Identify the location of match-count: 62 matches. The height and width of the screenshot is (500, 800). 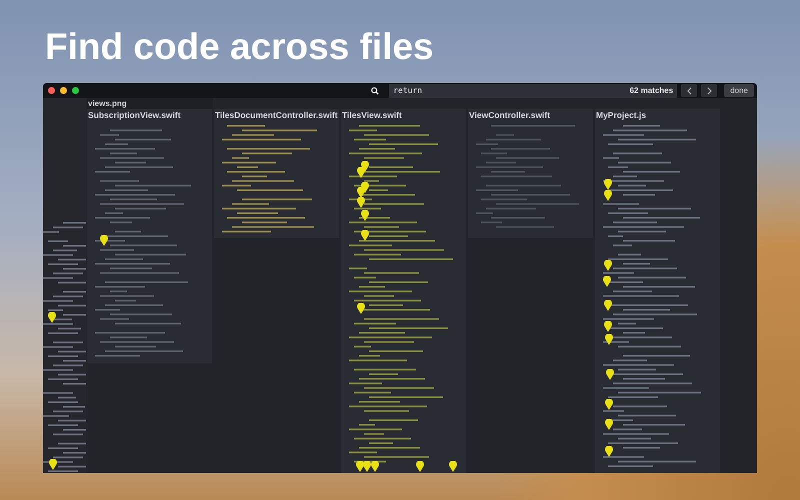
(653, 91).